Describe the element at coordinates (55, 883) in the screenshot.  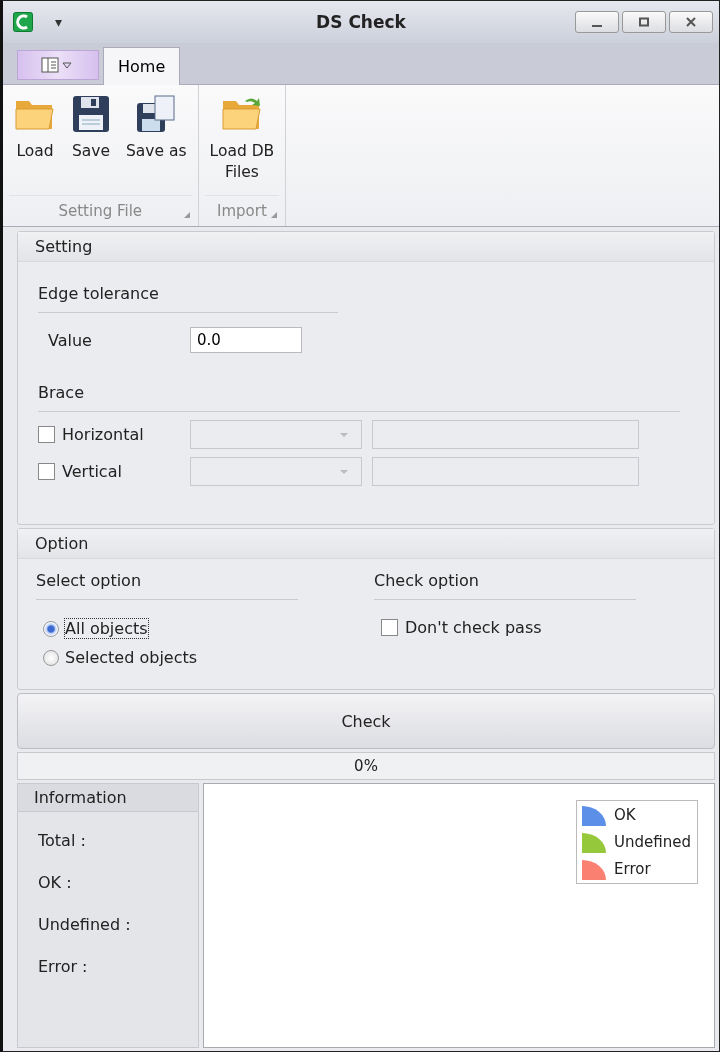
I see `info-label: OK :` at that location.